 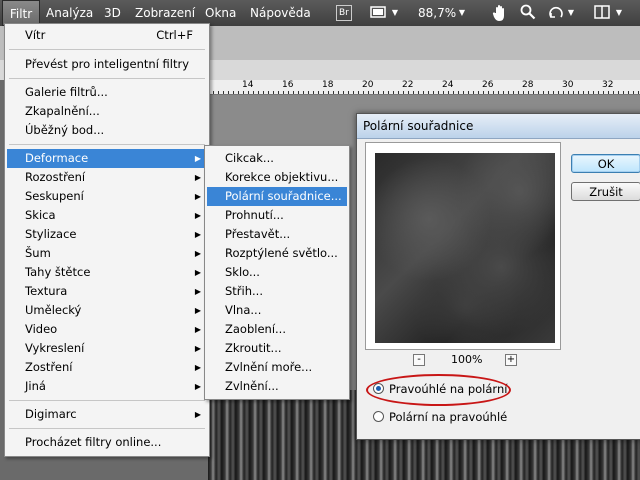 I want to click on menu-item-stylizace: Stylizace ▶, so click(x=107, y=234).